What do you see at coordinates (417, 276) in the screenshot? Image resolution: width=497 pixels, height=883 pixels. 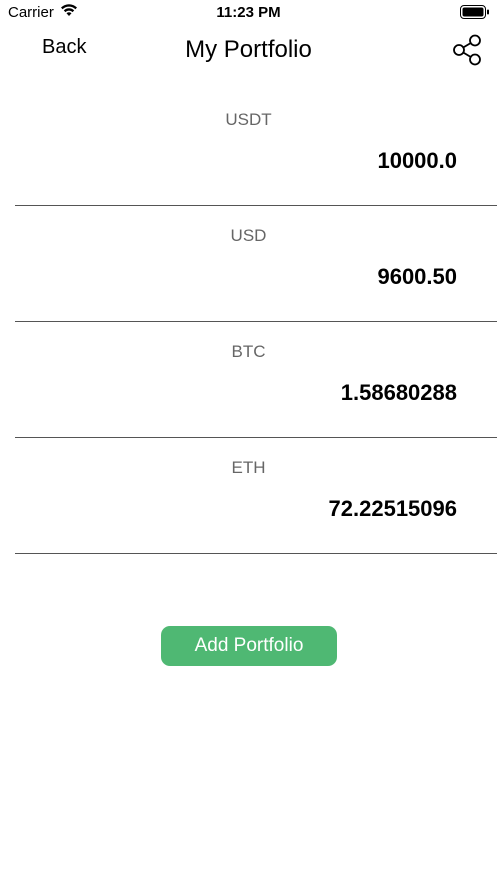 I see `currency-amount: 9600.50` at bounding box center [417, 276].